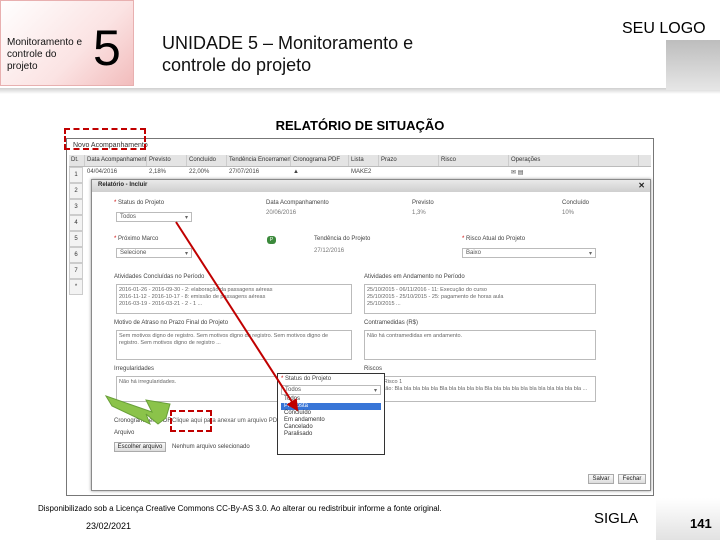 The width and height of the screenshot is (720, 540). Describe the element at coordinates (423, 203) in the screenshot. I see `previsto-label: Previsto` at that location.